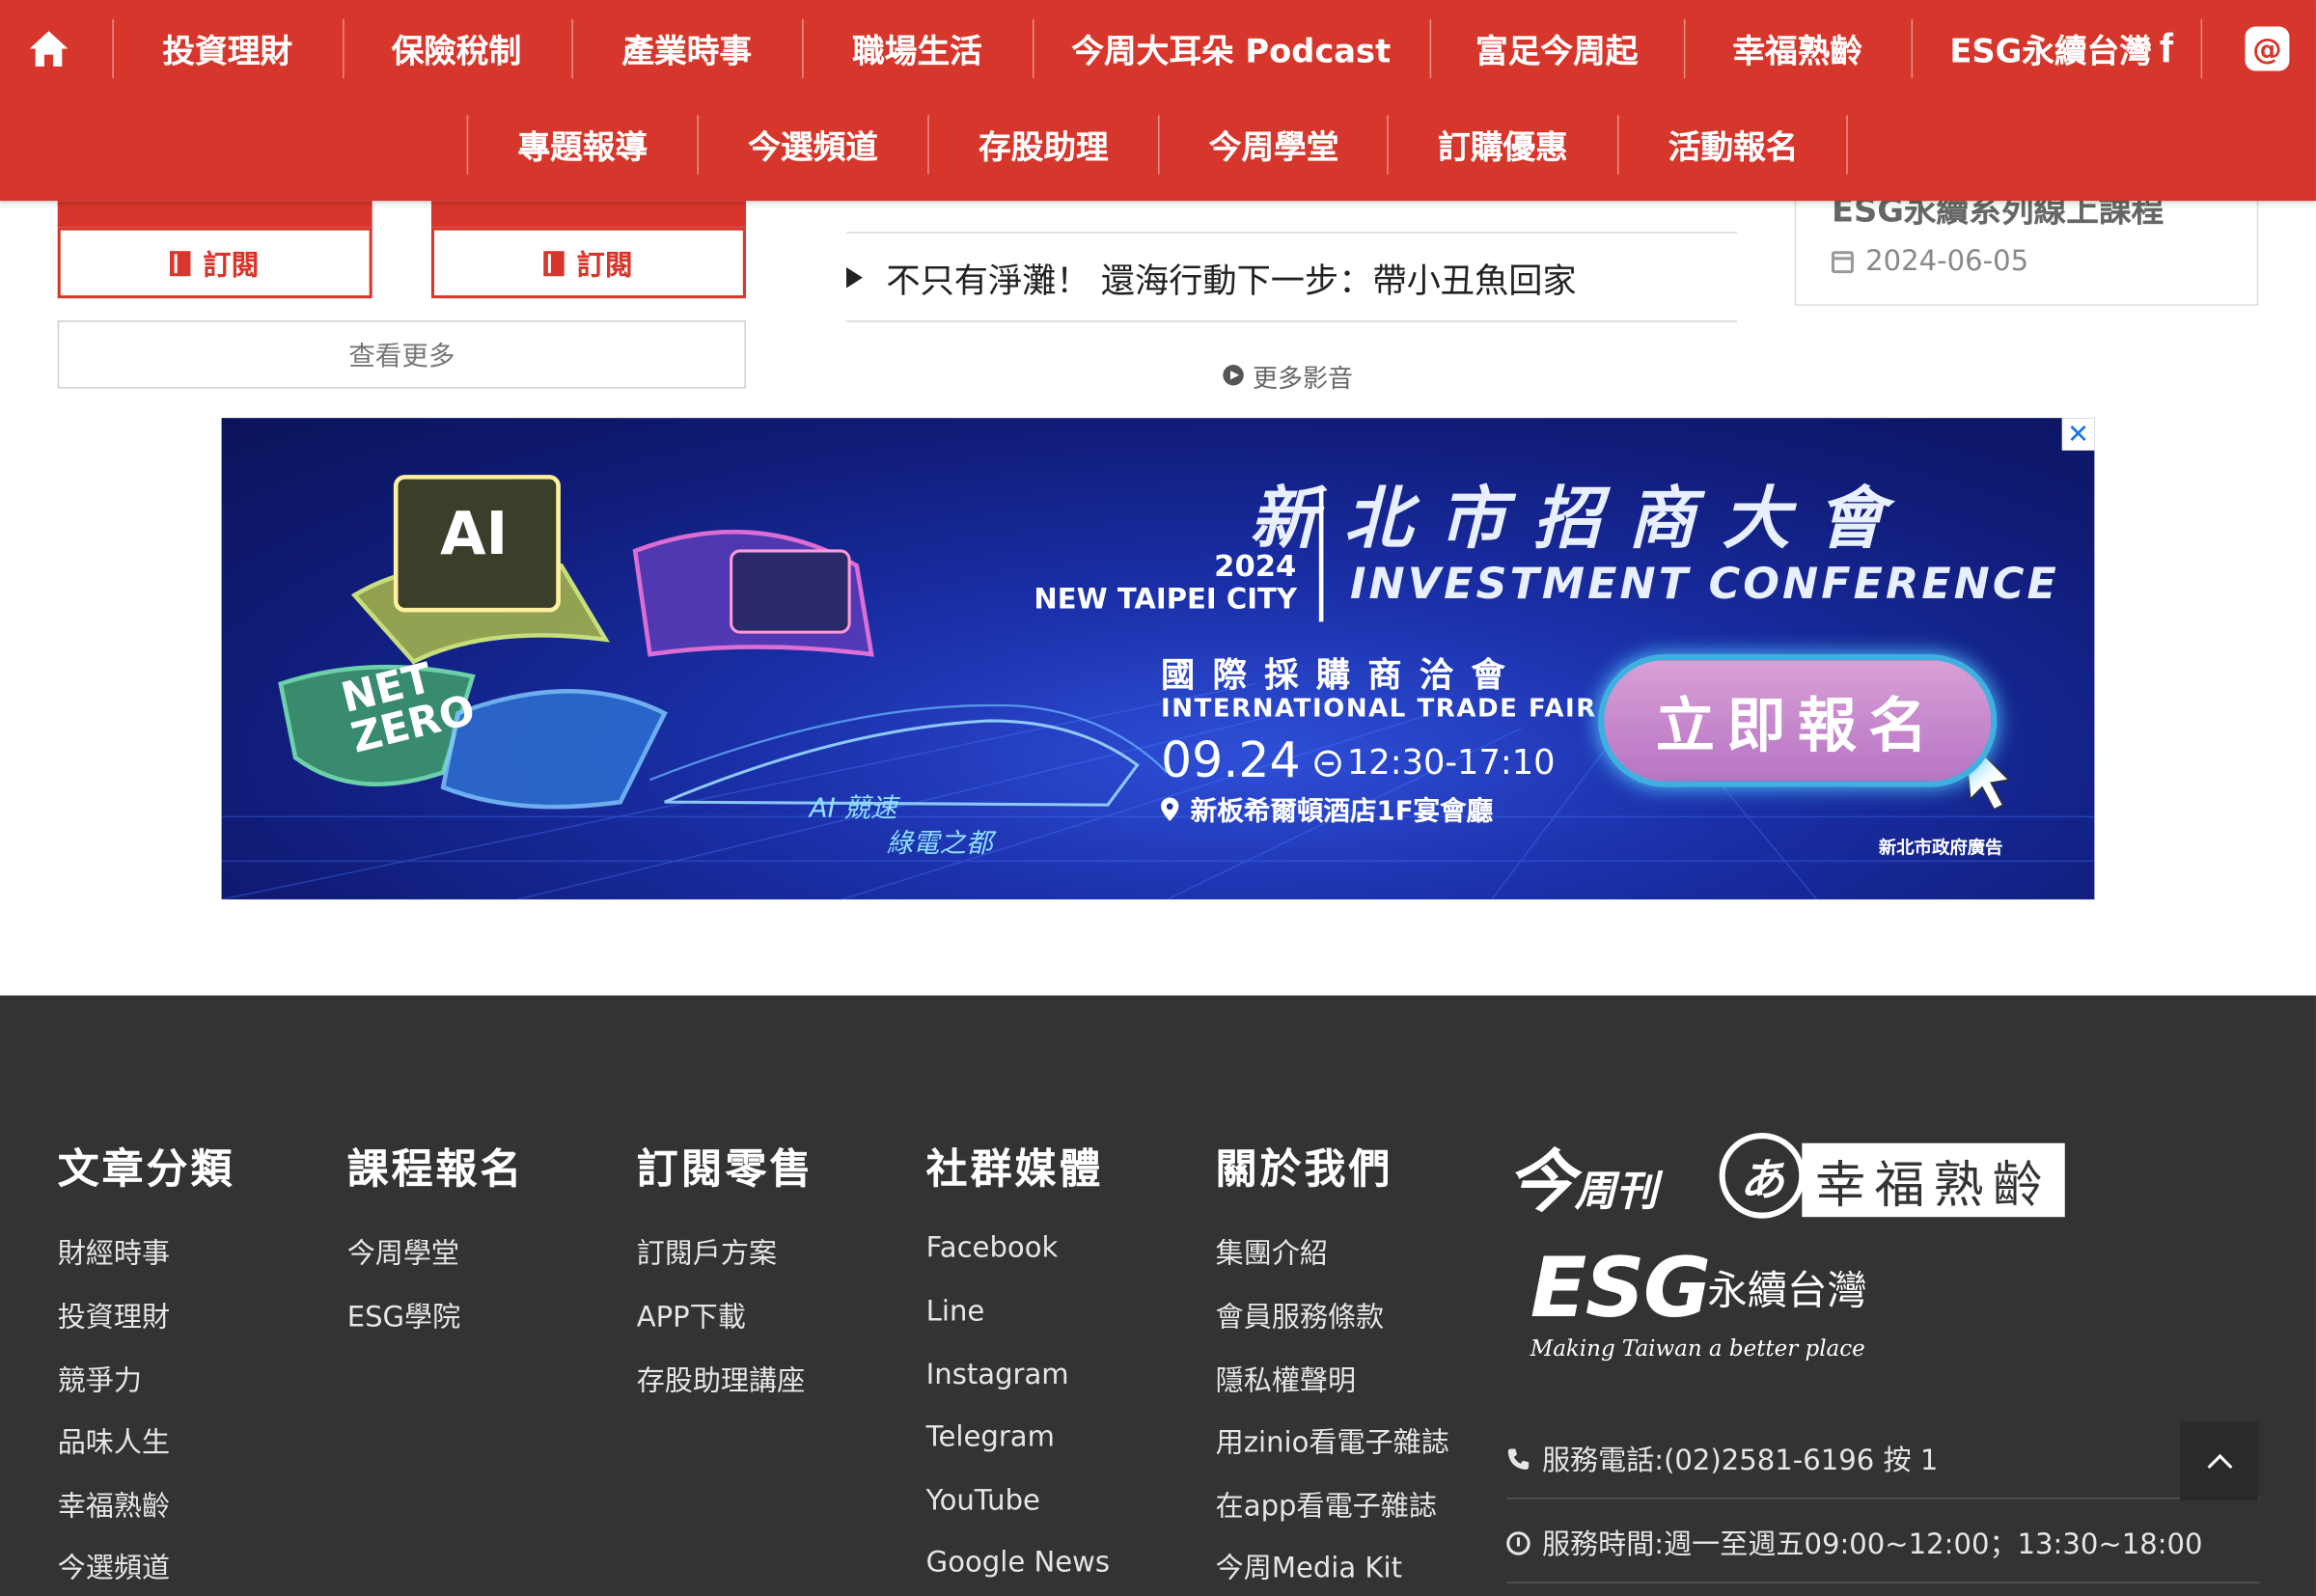 The width and height of the screenshot is (2316, 1596). I want to click on footer-column-courses: 課程報名 今周學堂 ESG學院, so click(436, 1236).